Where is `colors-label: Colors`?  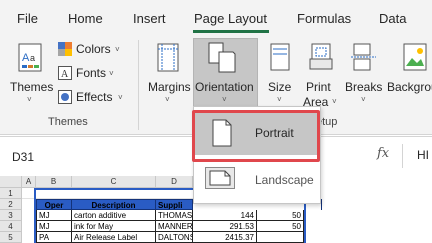 colors-label: Colors is located at coordinates (93, 49).